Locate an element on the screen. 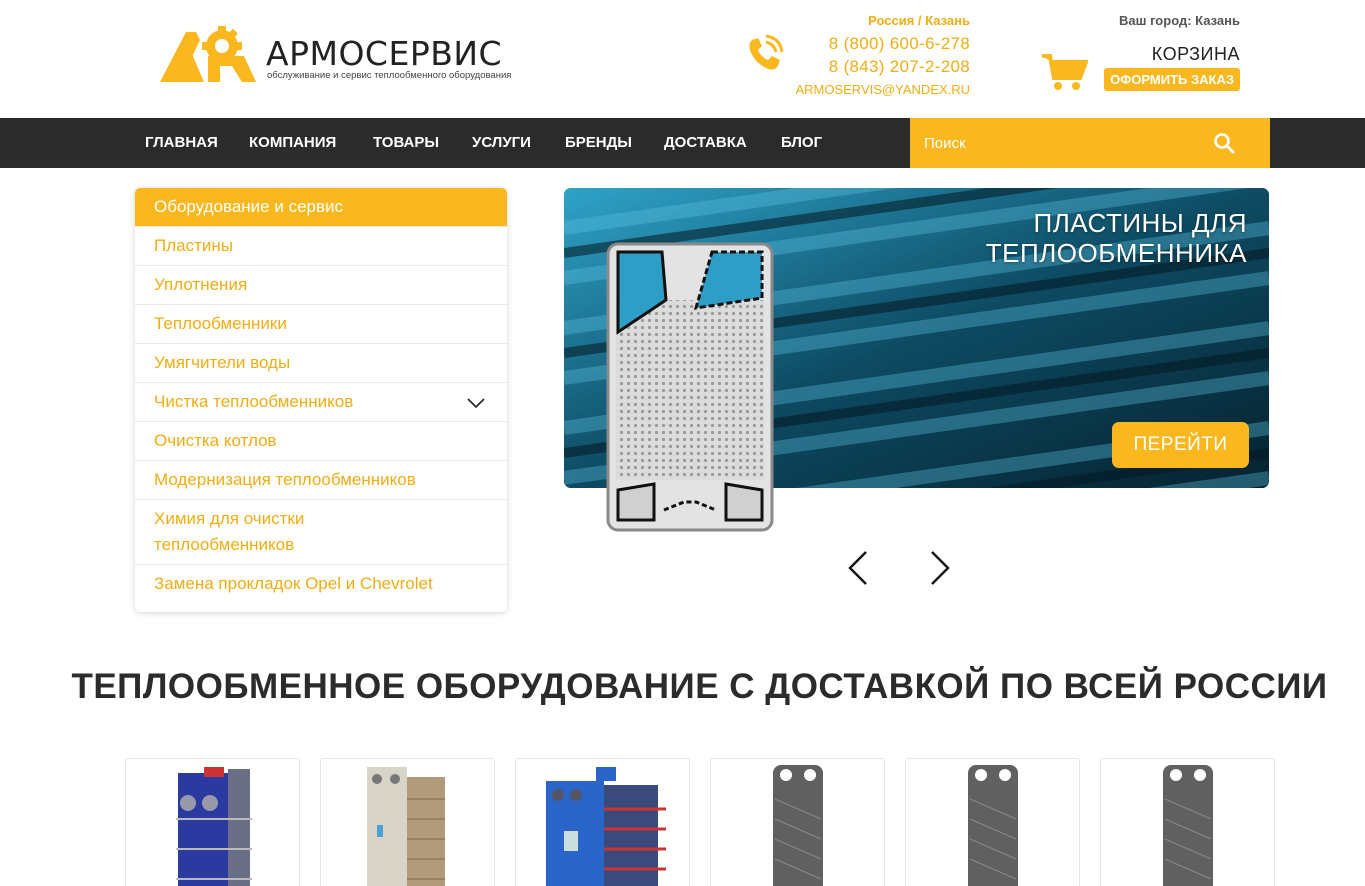  banner-title-line-2: ТЕПЛООБМЕННИКА is located at coordinates (1116, 253).